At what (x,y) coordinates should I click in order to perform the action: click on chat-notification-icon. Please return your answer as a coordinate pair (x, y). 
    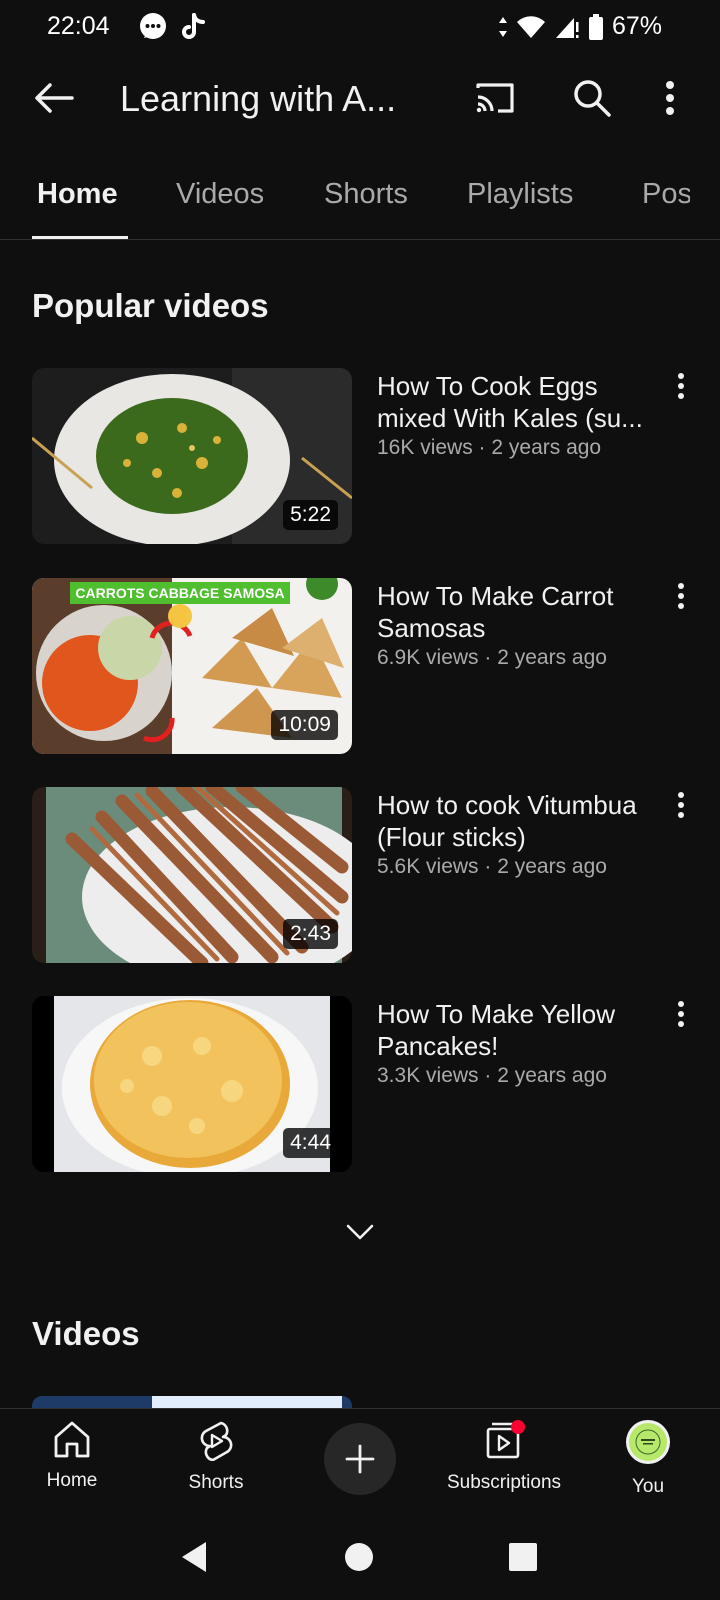
    Looking at the image, I should click on (153, 26).